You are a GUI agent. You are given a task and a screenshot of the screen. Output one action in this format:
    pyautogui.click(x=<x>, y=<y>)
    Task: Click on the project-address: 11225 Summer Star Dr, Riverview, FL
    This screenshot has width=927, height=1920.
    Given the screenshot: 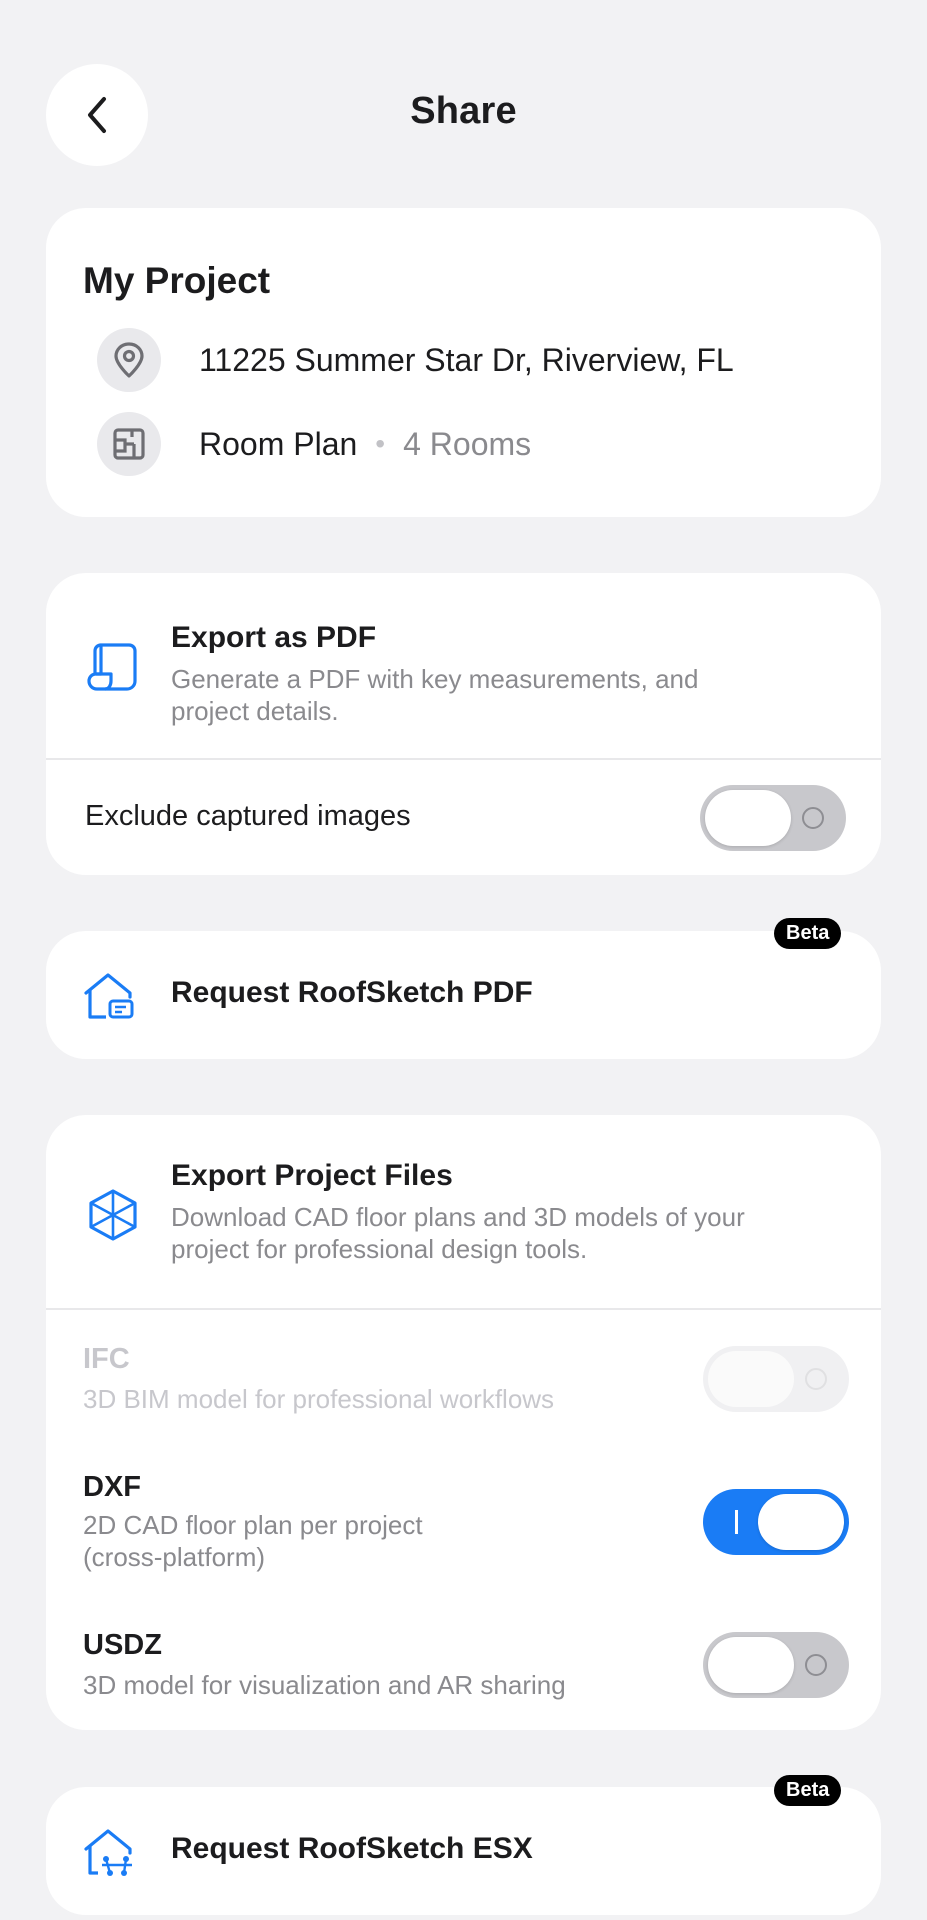 What is the action you would take?
    pyautogui.click(x=466, y=359)
    